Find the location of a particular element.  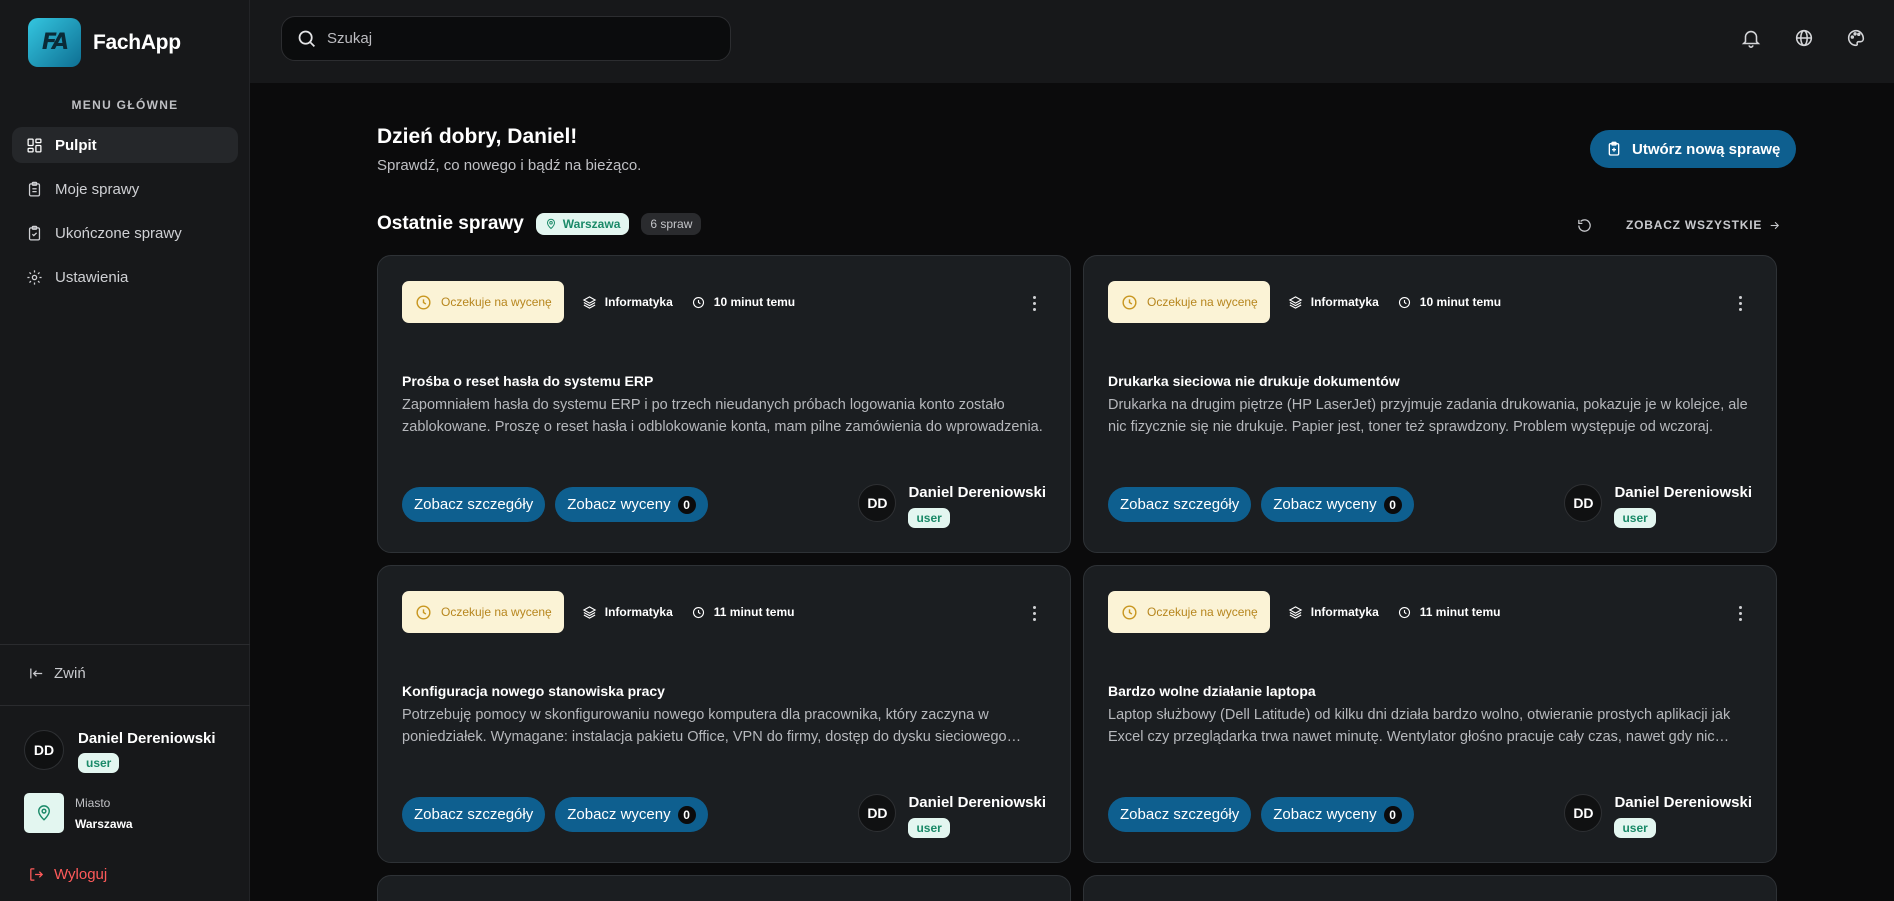

count-badge: 6 spraw is located at coordinates (671, 224).